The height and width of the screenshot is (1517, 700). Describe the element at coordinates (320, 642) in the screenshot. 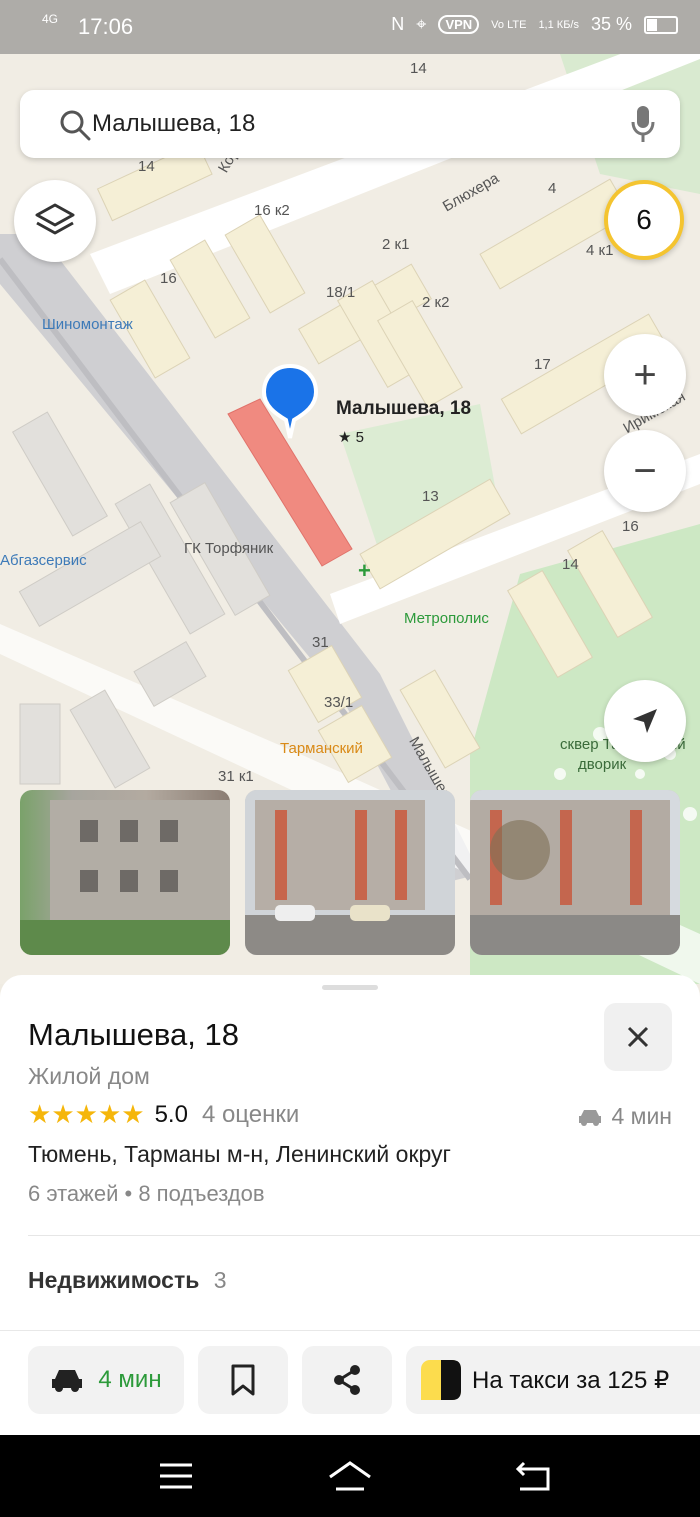

I see `house-number: 31` at that location.